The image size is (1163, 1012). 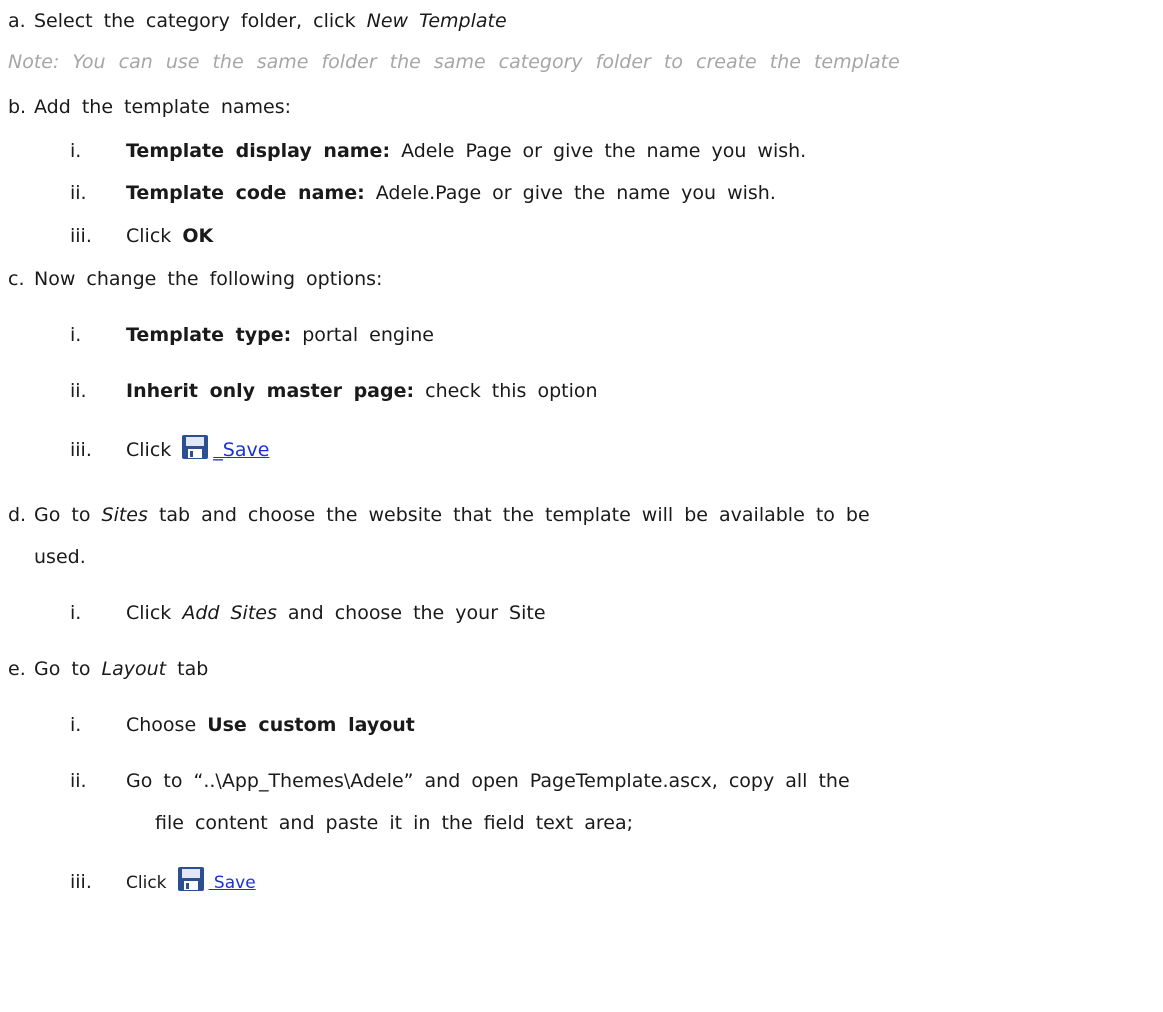 What do you see at coordinates (270, 391) in the screenshot?
I see `field-label: Inherit only master page:` at bounding box center [270, 391].